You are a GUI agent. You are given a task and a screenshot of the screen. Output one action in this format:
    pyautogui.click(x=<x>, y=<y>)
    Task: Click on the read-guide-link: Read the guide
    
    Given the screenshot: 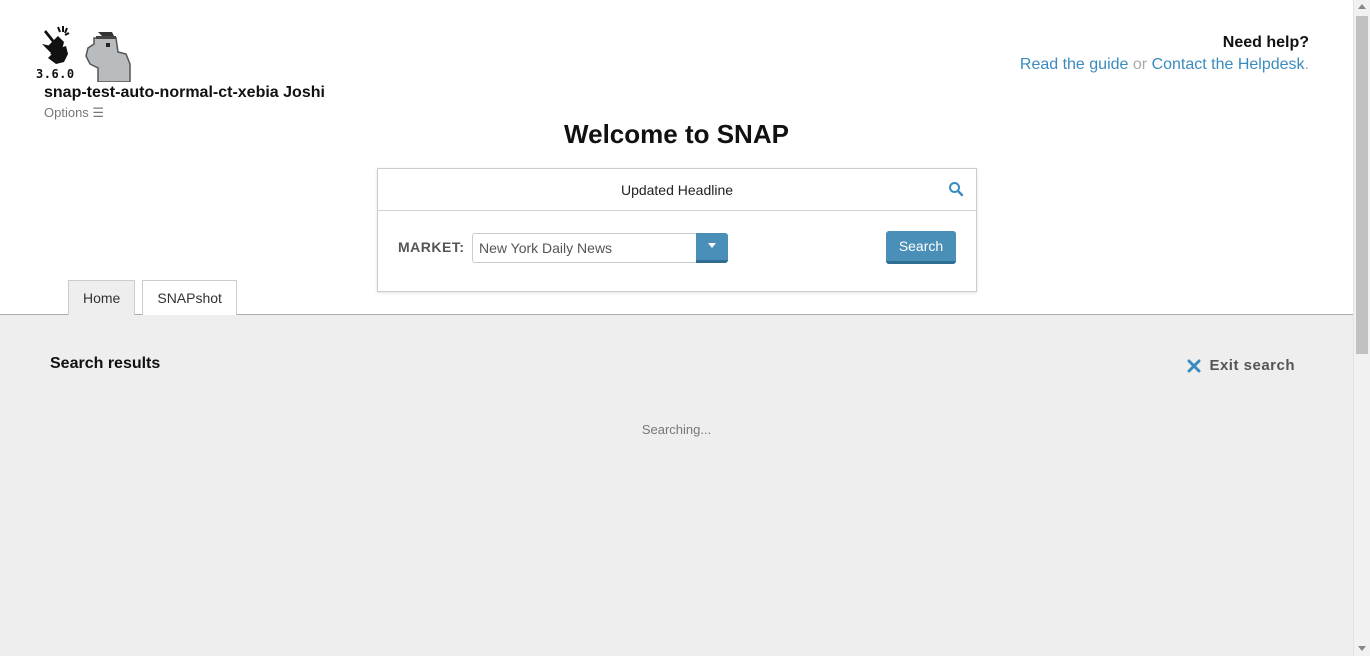 What is the action you would take?
    pyautogui.click(x=1074, y=64)
    